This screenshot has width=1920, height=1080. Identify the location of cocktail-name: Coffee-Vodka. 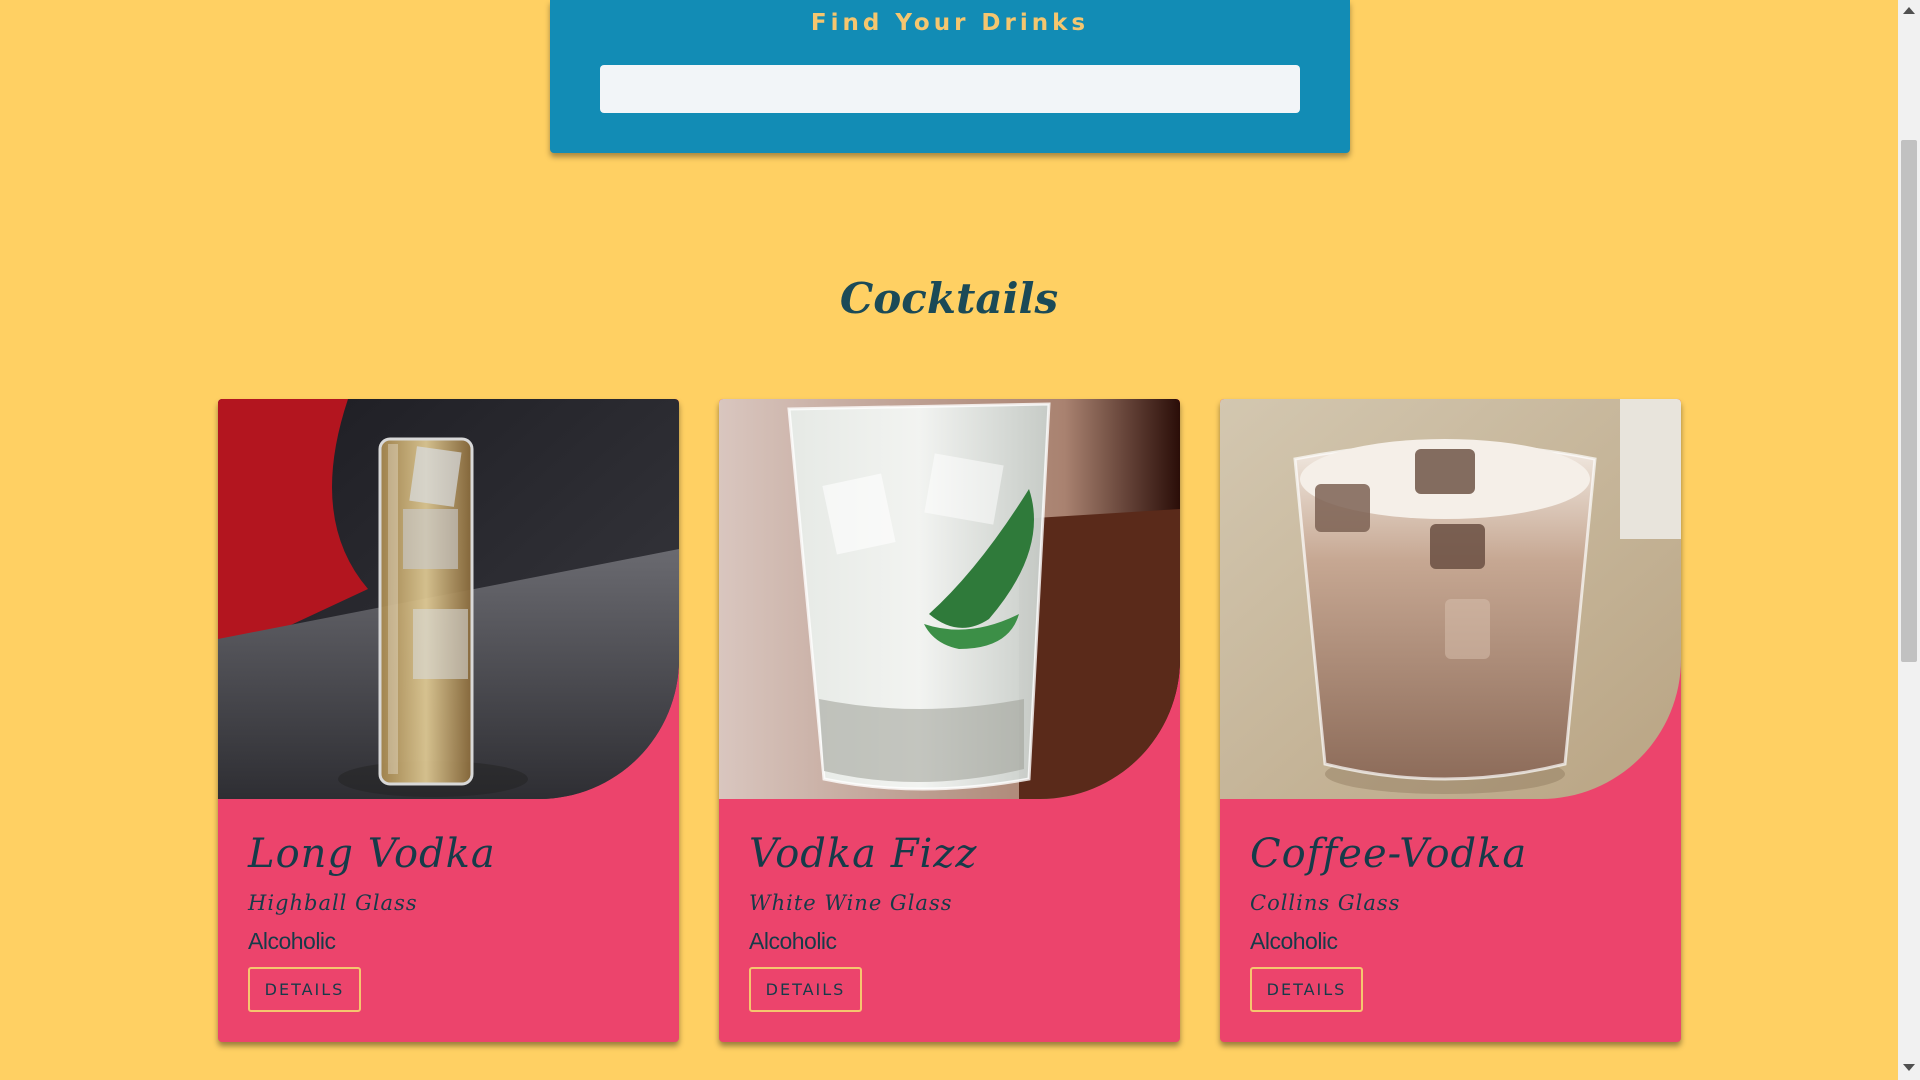
(1389, 854).